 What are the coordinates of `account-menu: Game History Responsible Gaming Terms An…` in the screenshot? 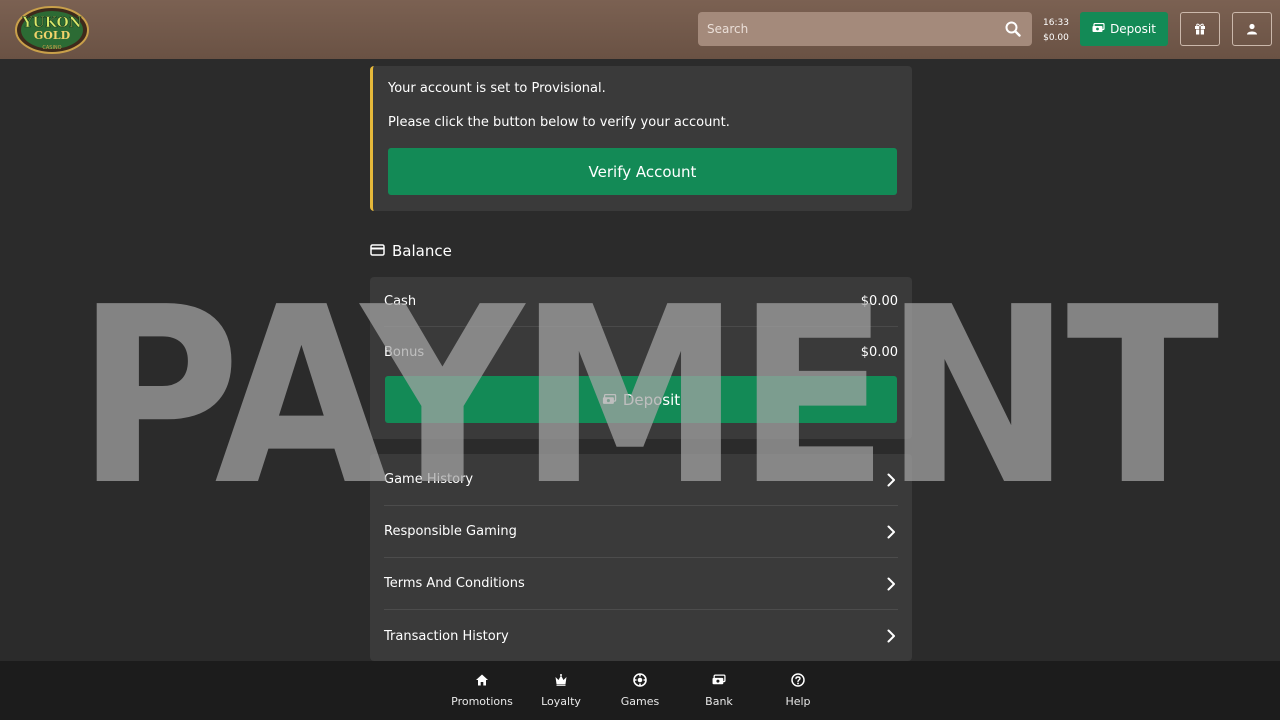 It's located at (641, 557).